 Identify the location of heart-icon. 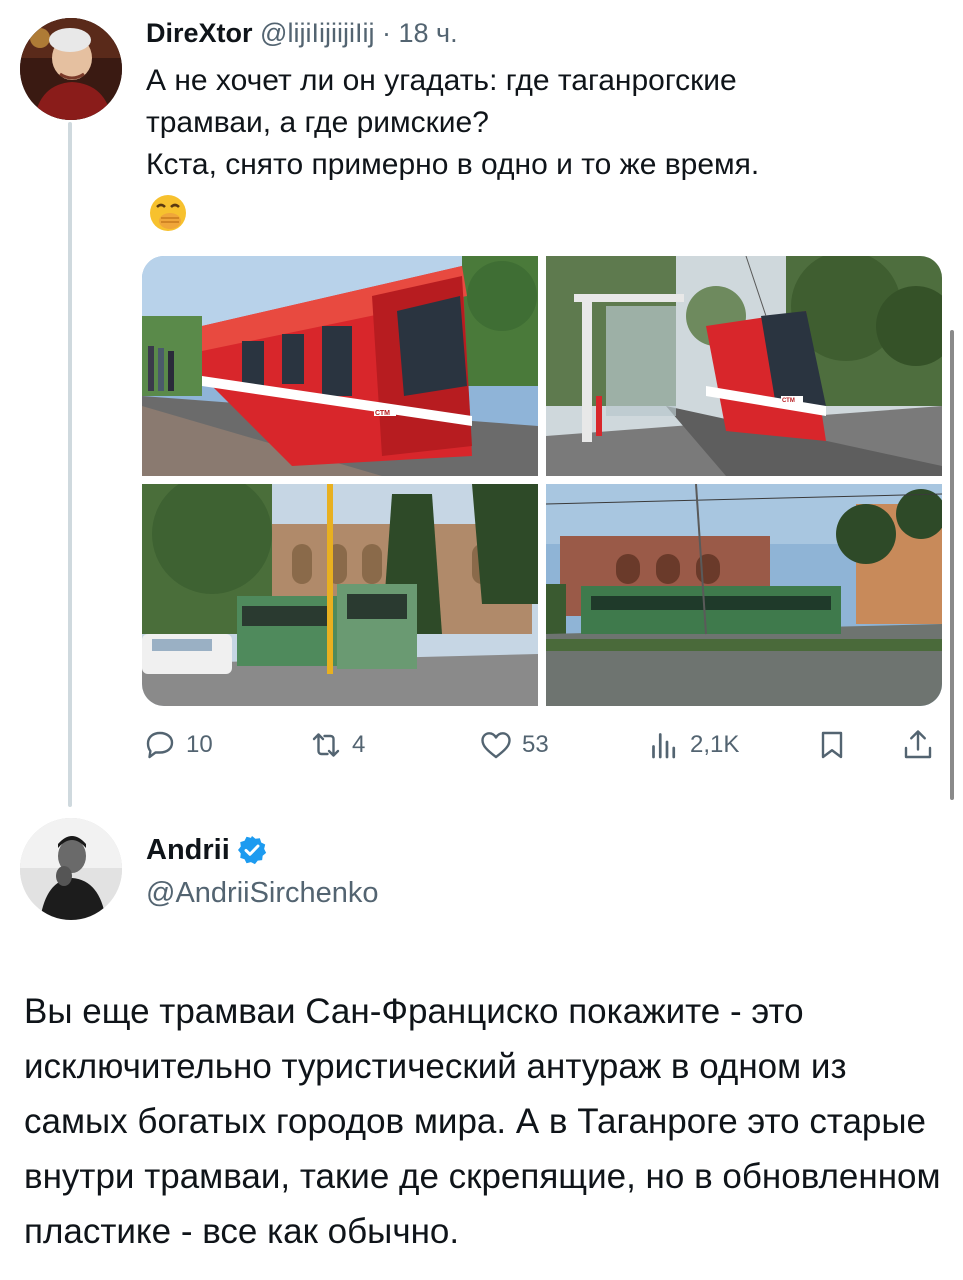
(496, 745).